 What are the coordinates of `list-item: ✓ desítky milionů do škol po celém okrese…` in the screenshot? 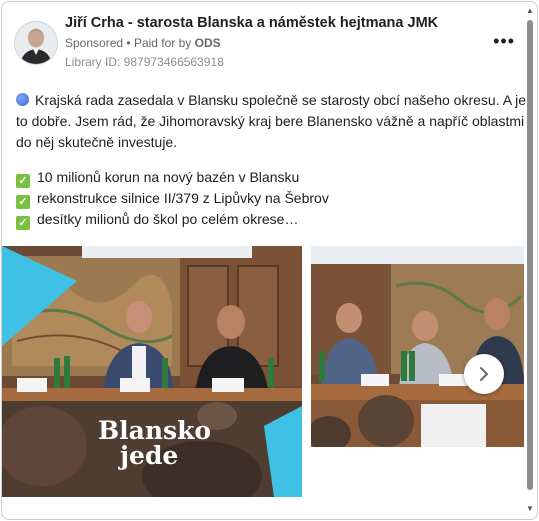 It's located at (271, 219).